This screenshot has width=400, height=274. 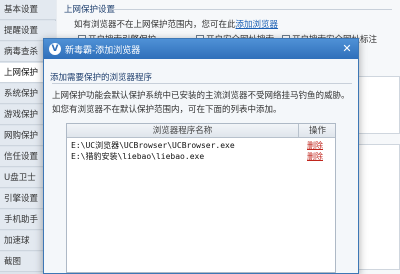 I want to click on add-browser-hint: 如有浏览器不在上网保护范围内，您可在此添加浏览器, so click(x=176, y=24).